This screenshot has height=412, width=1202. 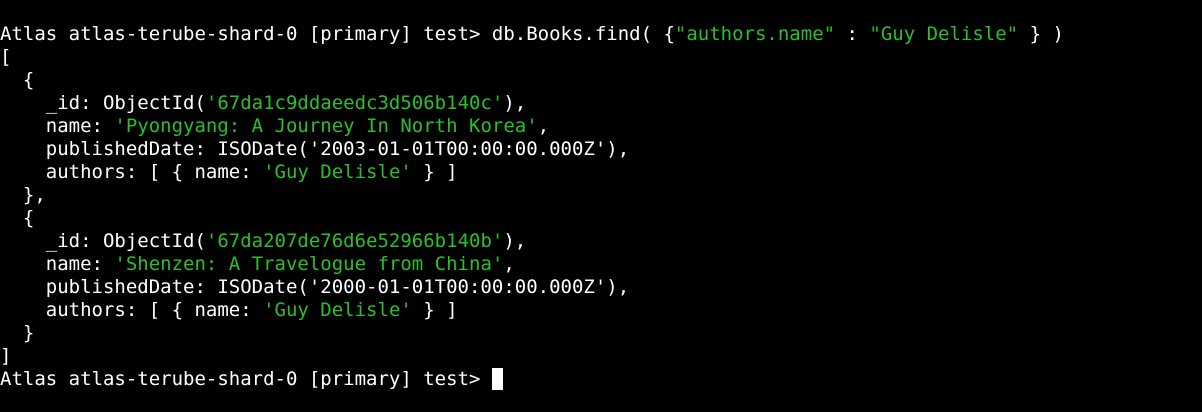 I want to click on query-value: "Guy Delisle", so click(x=944, y=34).